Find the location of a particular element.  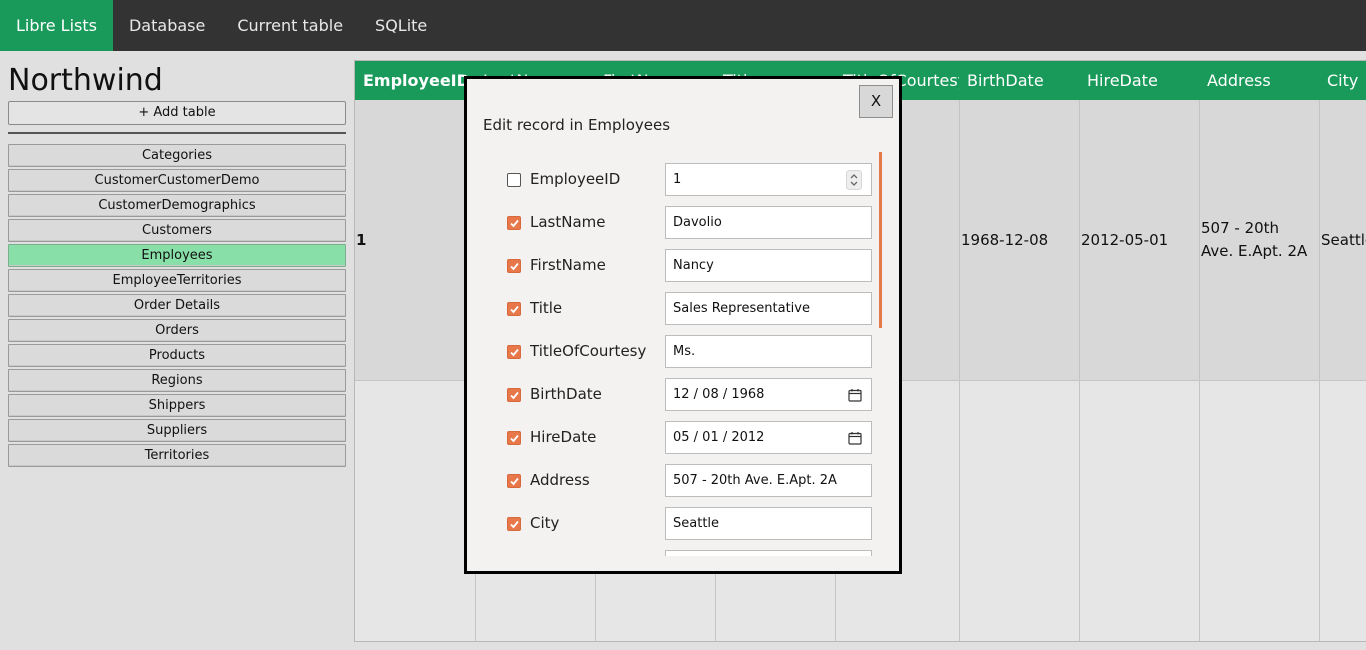

include-checkbox-city is located at coordinates (514, 524).